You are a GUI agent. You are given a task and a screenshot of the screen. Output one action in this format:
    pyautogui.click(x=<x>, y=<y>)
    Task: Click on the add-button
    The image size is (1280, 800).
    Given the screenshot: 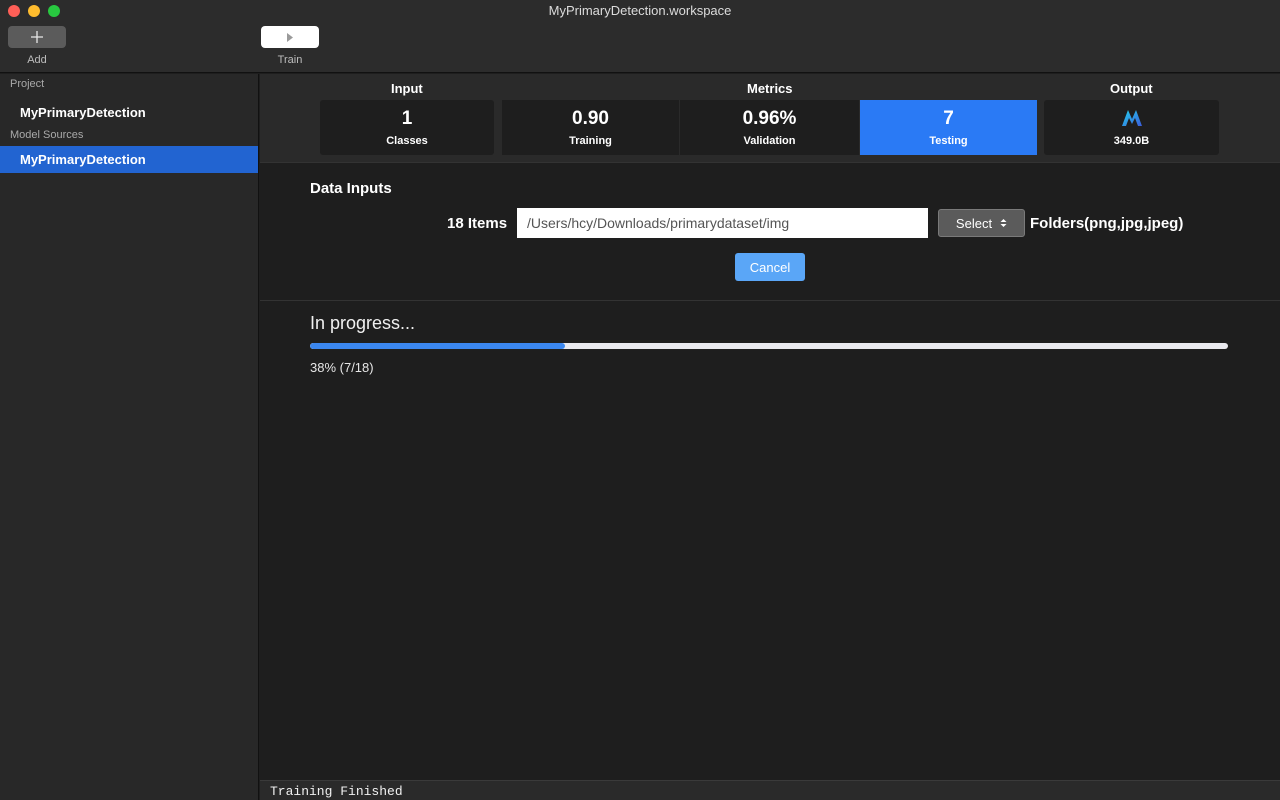 What is the action you would take?
    pyautogui.click(x=37, y=37)
    